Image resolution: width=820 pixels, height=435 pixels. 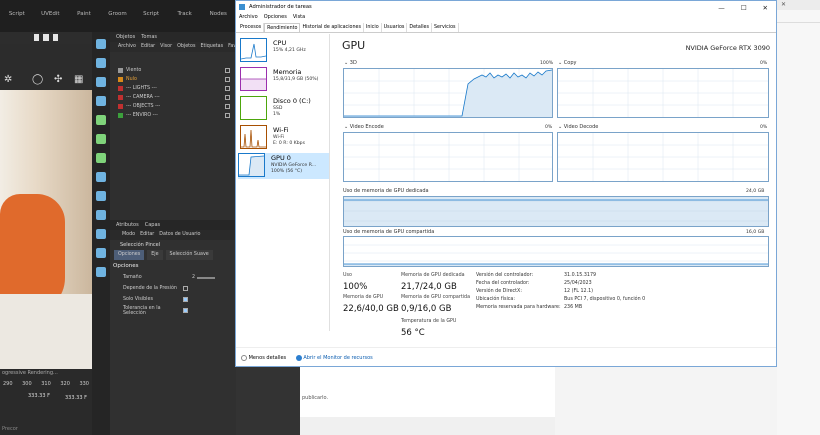 I want to click on paint-icon, so click(x=101, y=253).